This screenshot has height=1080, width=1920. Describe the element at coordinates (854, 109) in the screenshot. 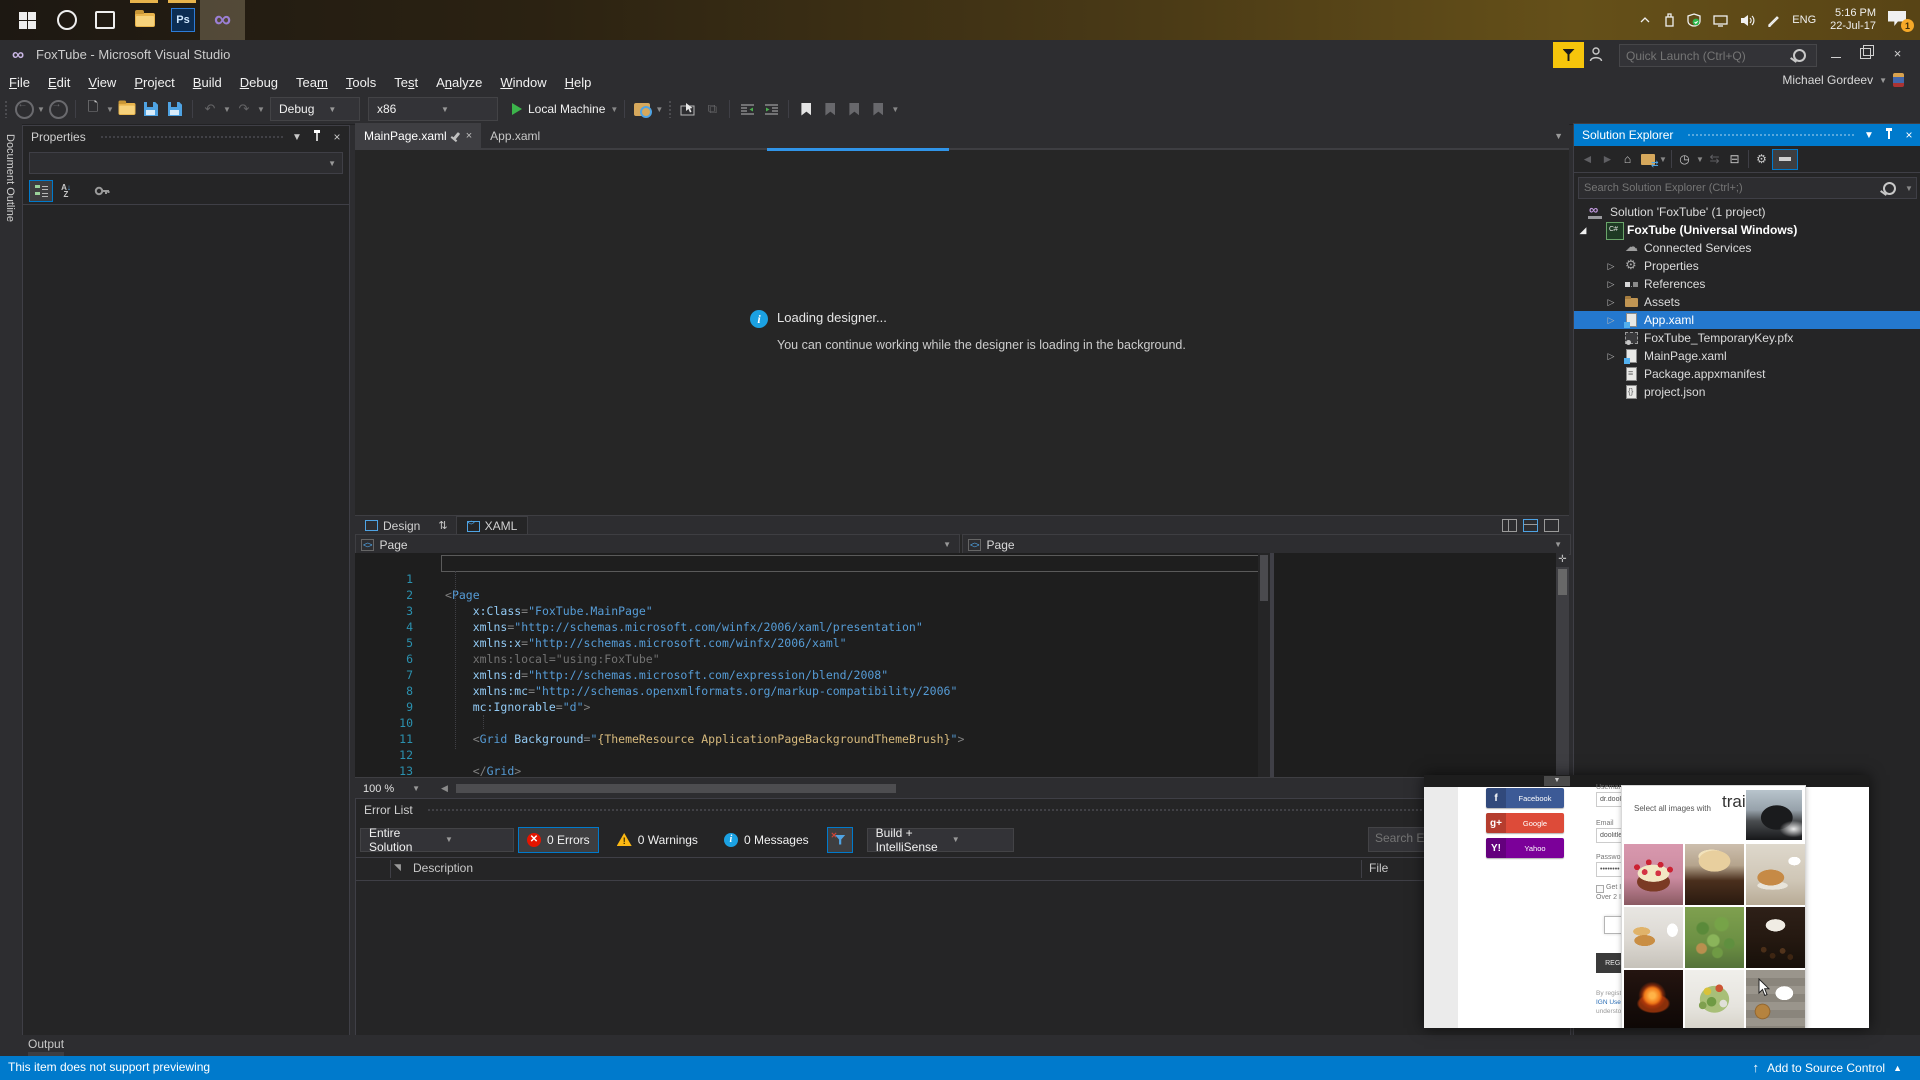

I see `next-bookmark-button` at that location.